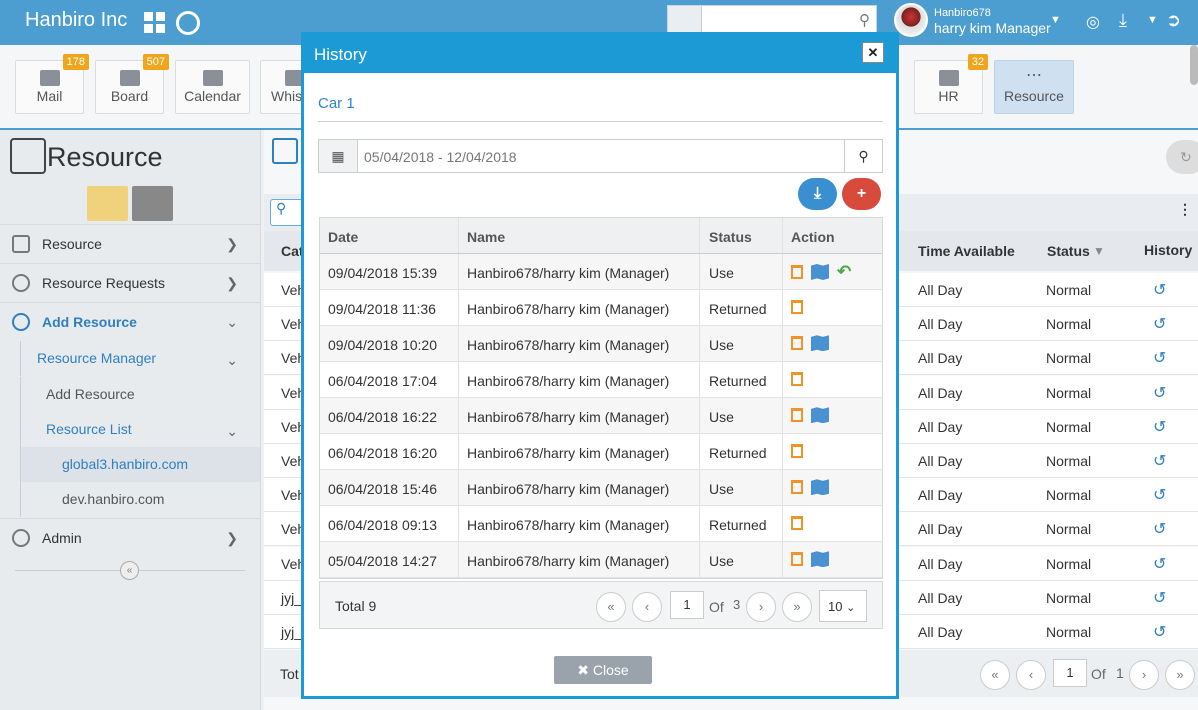  Describe the element at coordinates (107, 203) in the screenshot. I see `calendar-view-button` at that location.